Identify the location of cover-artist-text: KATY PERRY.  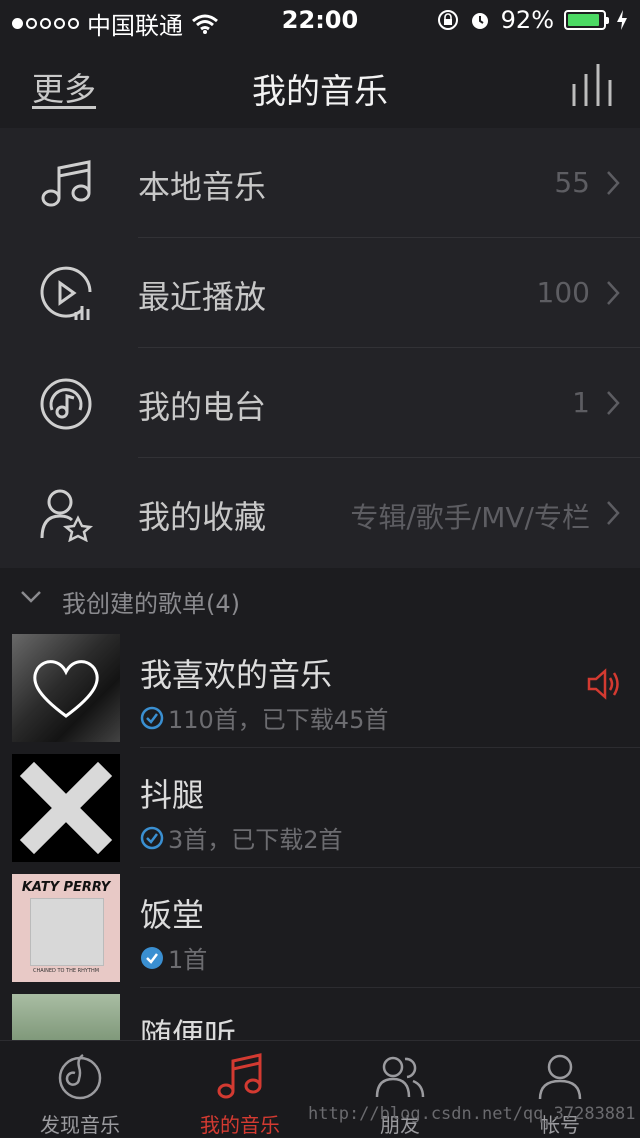
(66, 887).